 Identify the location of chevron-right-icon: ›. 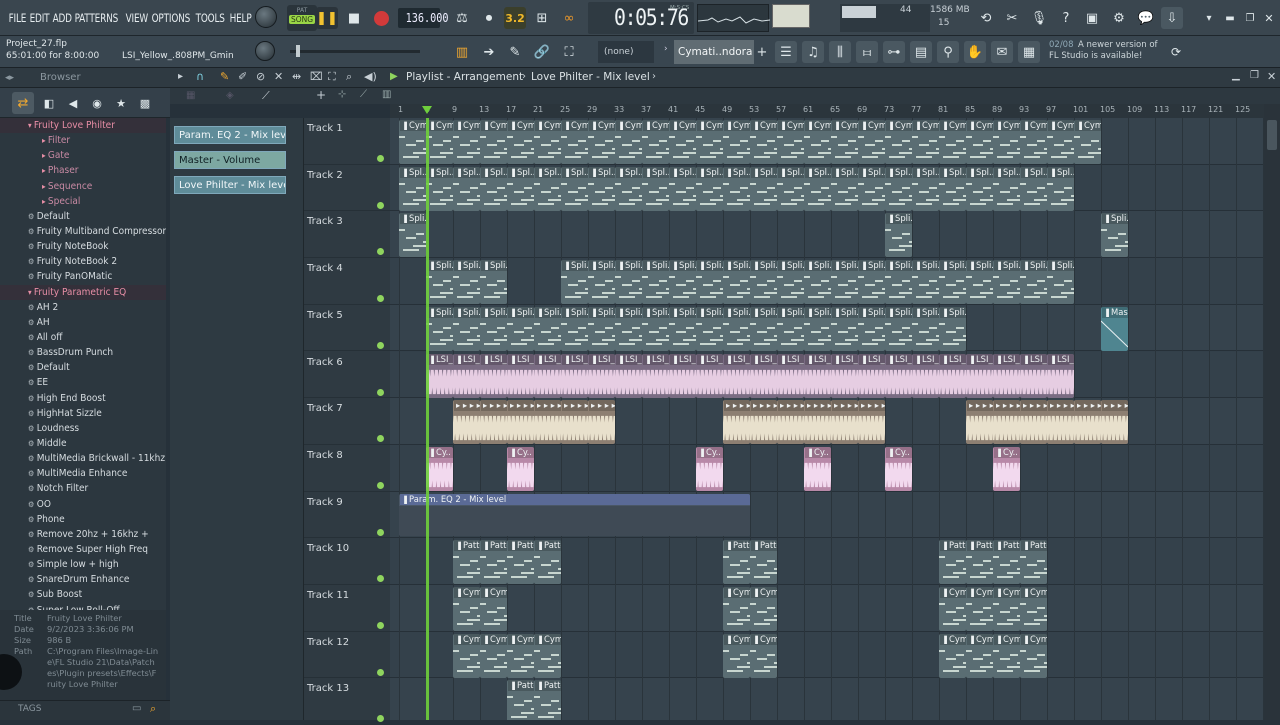
(666, 49).